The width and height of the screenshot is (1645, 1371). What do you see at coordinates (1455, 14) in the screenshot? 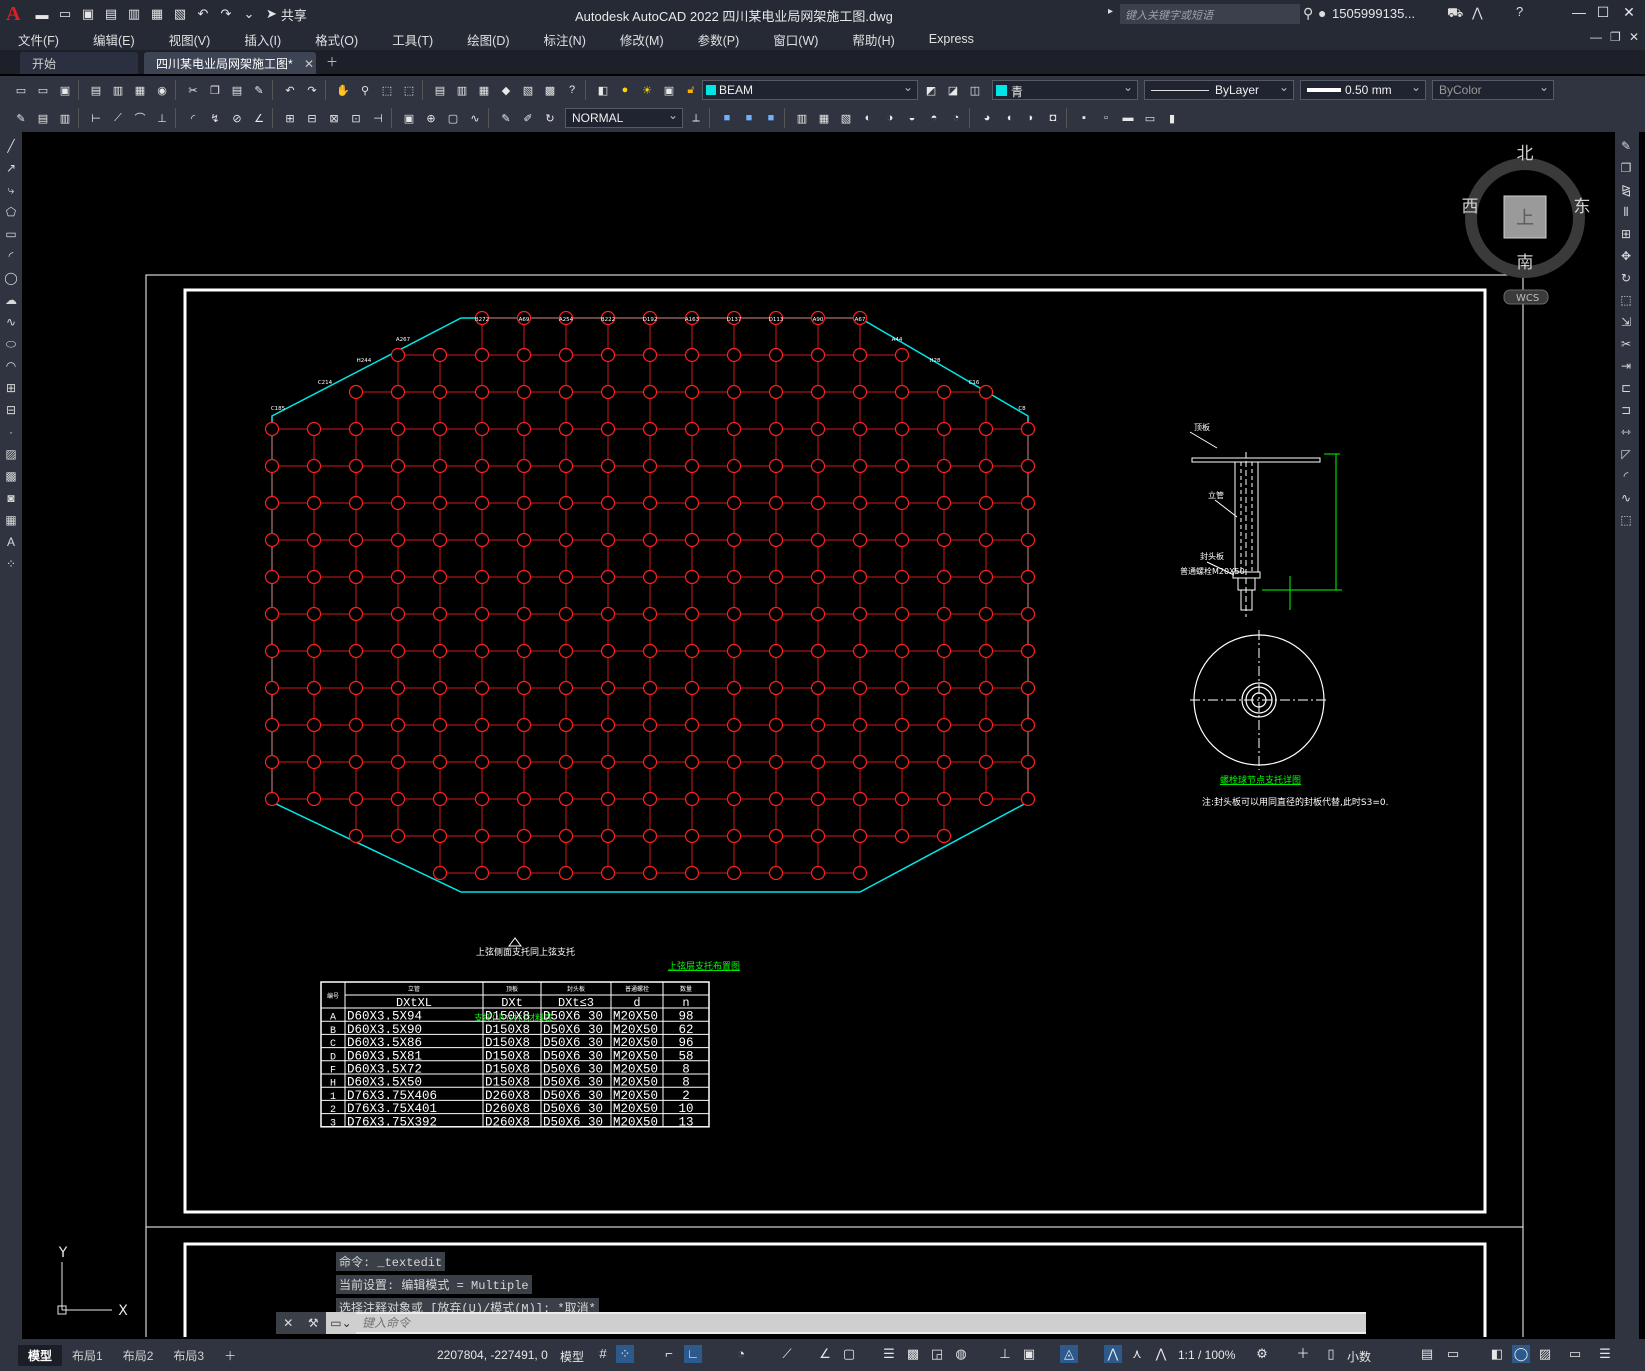
I see `cart-icon: ⛟` at bounding box center [1455, 14].